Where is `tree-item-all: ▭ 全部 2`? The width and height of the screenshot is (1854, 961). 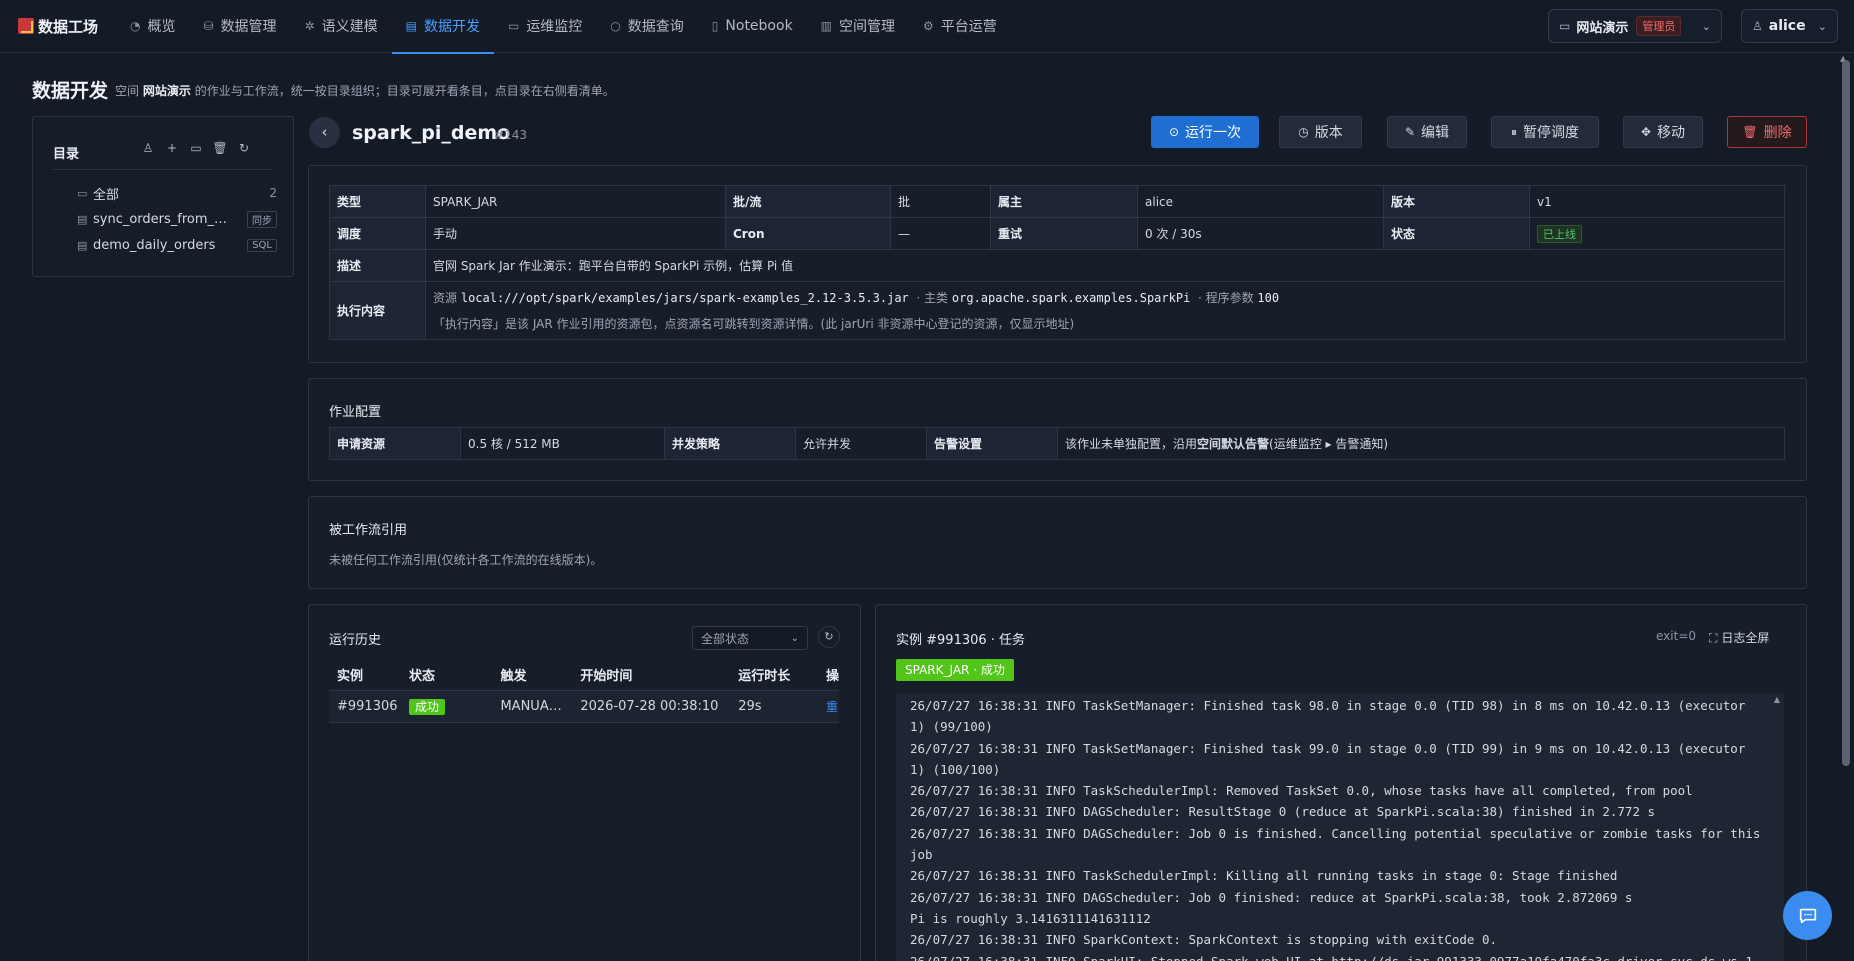 tree-item-all: ▭ 全部 2 is located at coordinates (177, 193).